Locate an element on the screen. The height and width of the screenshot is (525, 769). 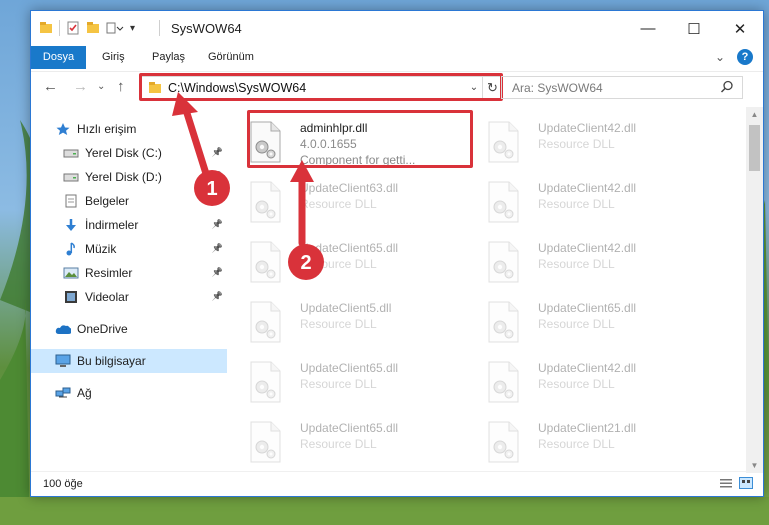
file-tile: UpdateClient5.dll Resource DLL is located at coordinates (352, 323).